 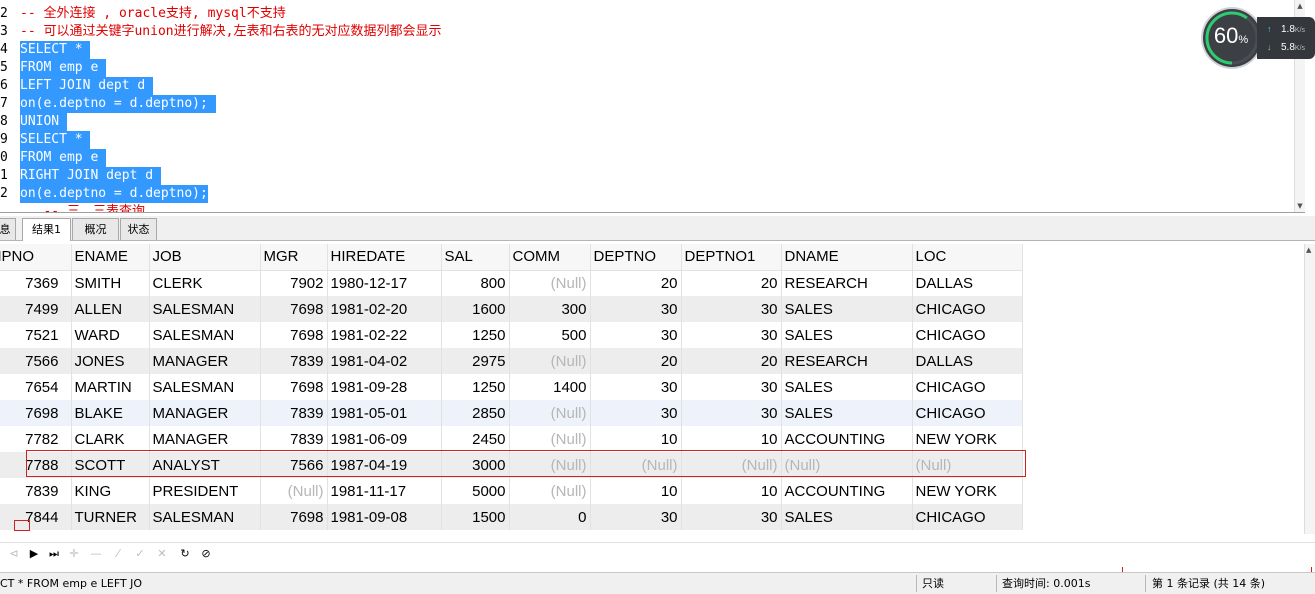 What do you see at coordinates (550, 335) in the screenshot?
I see `table-cell: 500` at bounding box center [550, 335].